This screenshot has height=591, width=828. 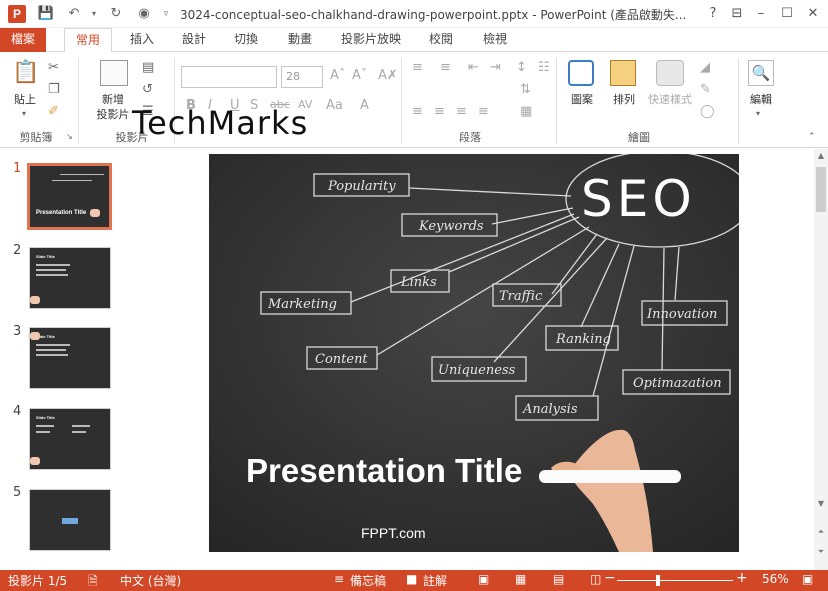 What do you see at coordinates (25, 99) in the screenshot?
I see `paste-button-label: 貼上` at bounding box center [25, 99].